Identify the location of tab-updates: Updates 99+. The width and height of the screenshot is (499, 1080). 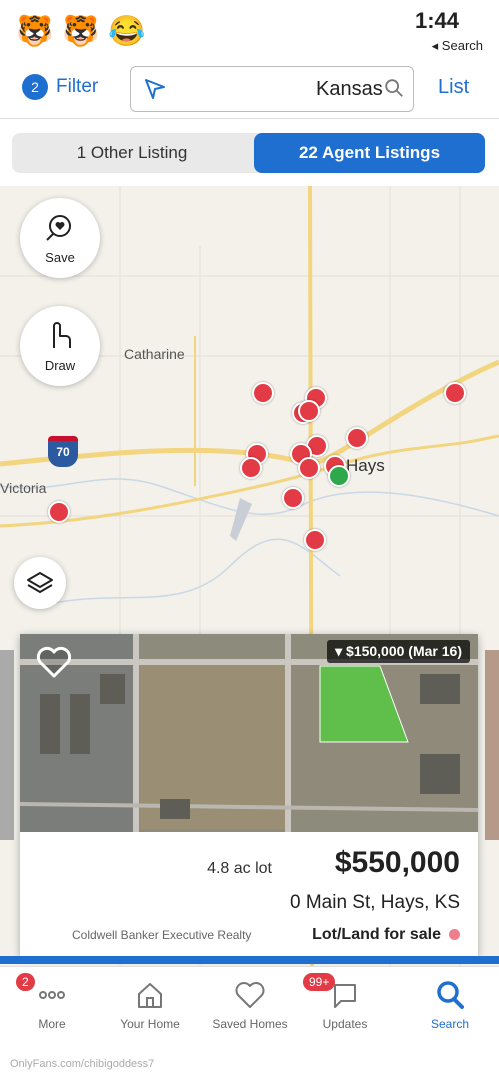
(345, 1002).